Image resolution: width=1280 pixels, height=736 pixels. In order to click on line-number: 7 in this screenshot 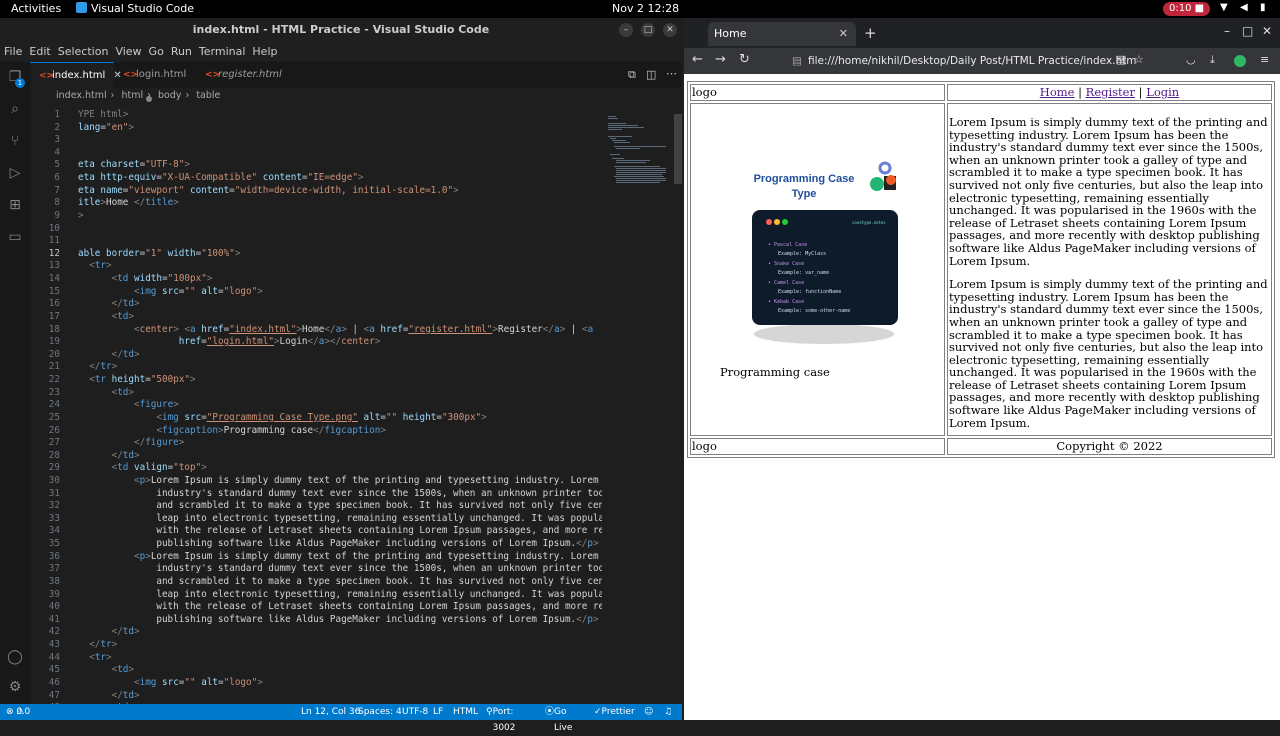, I will do `click(57, 190)`.